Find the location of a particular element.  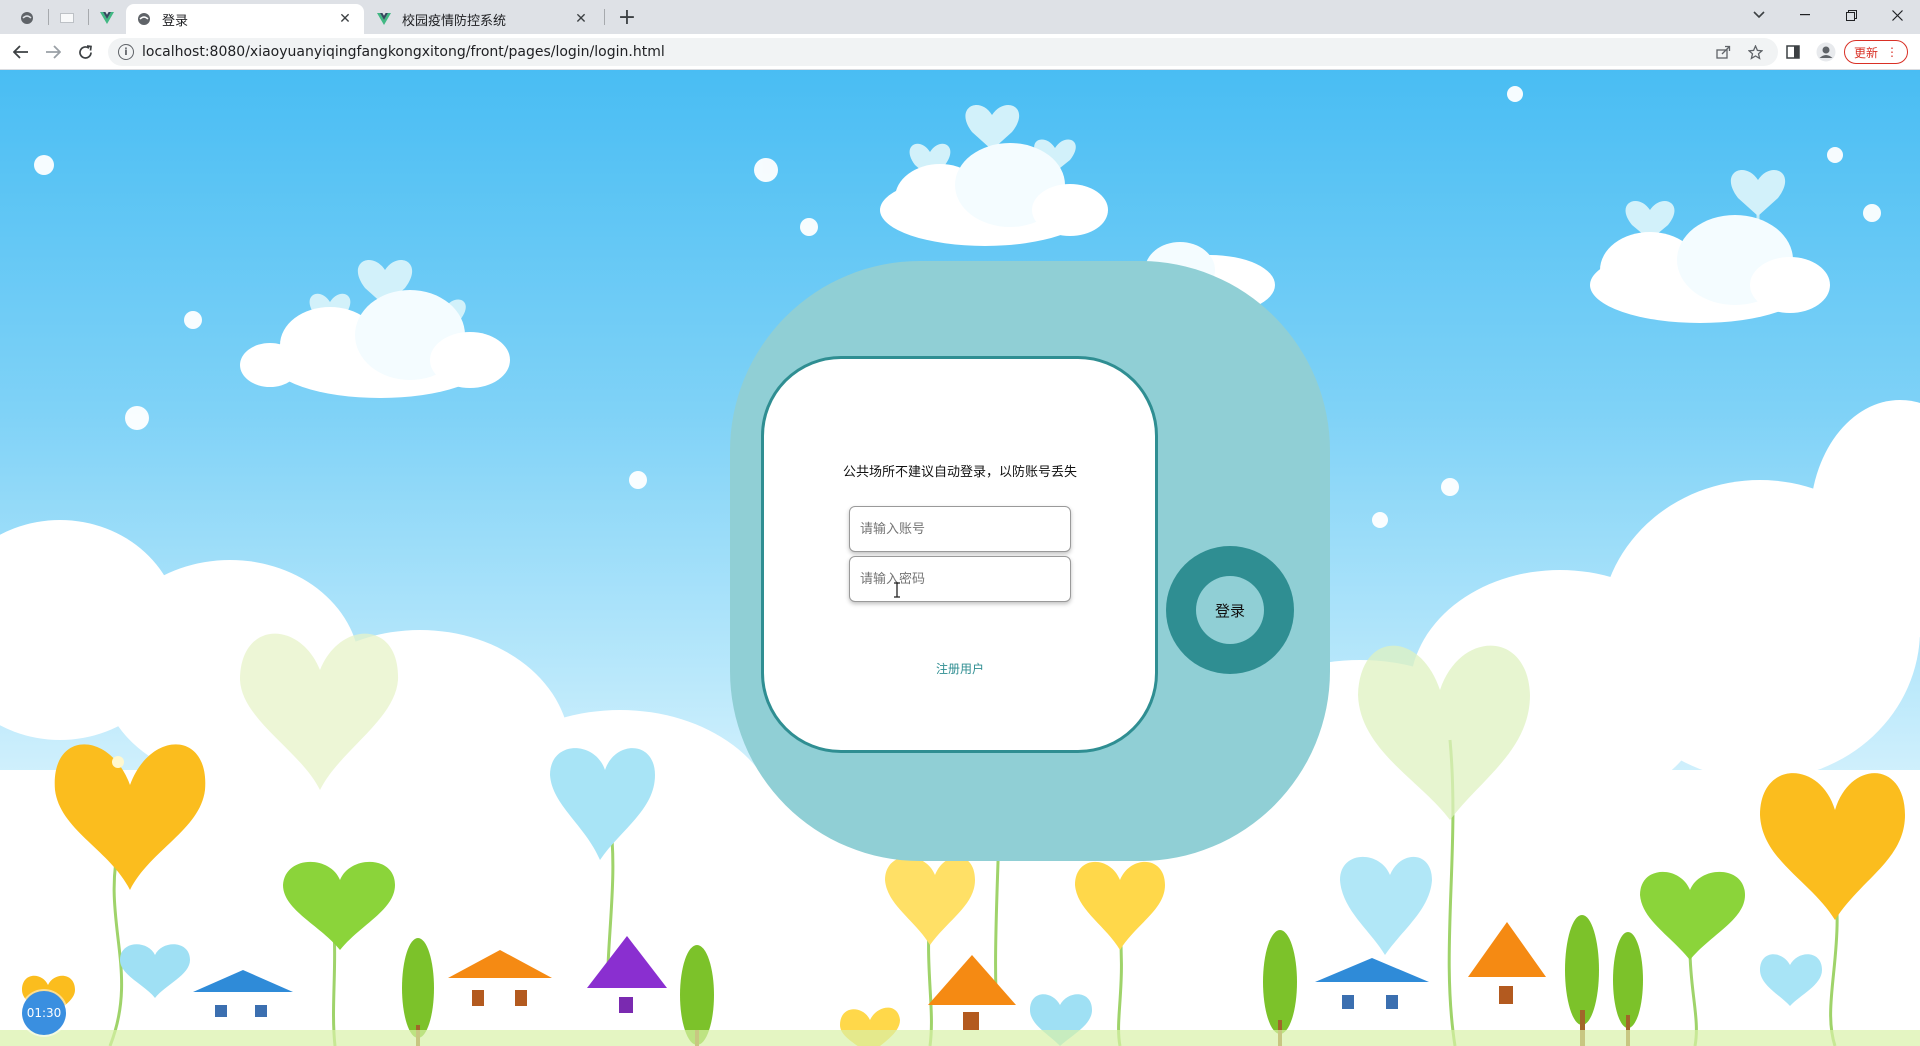

restore-button is located at coordinates (1851, 15).